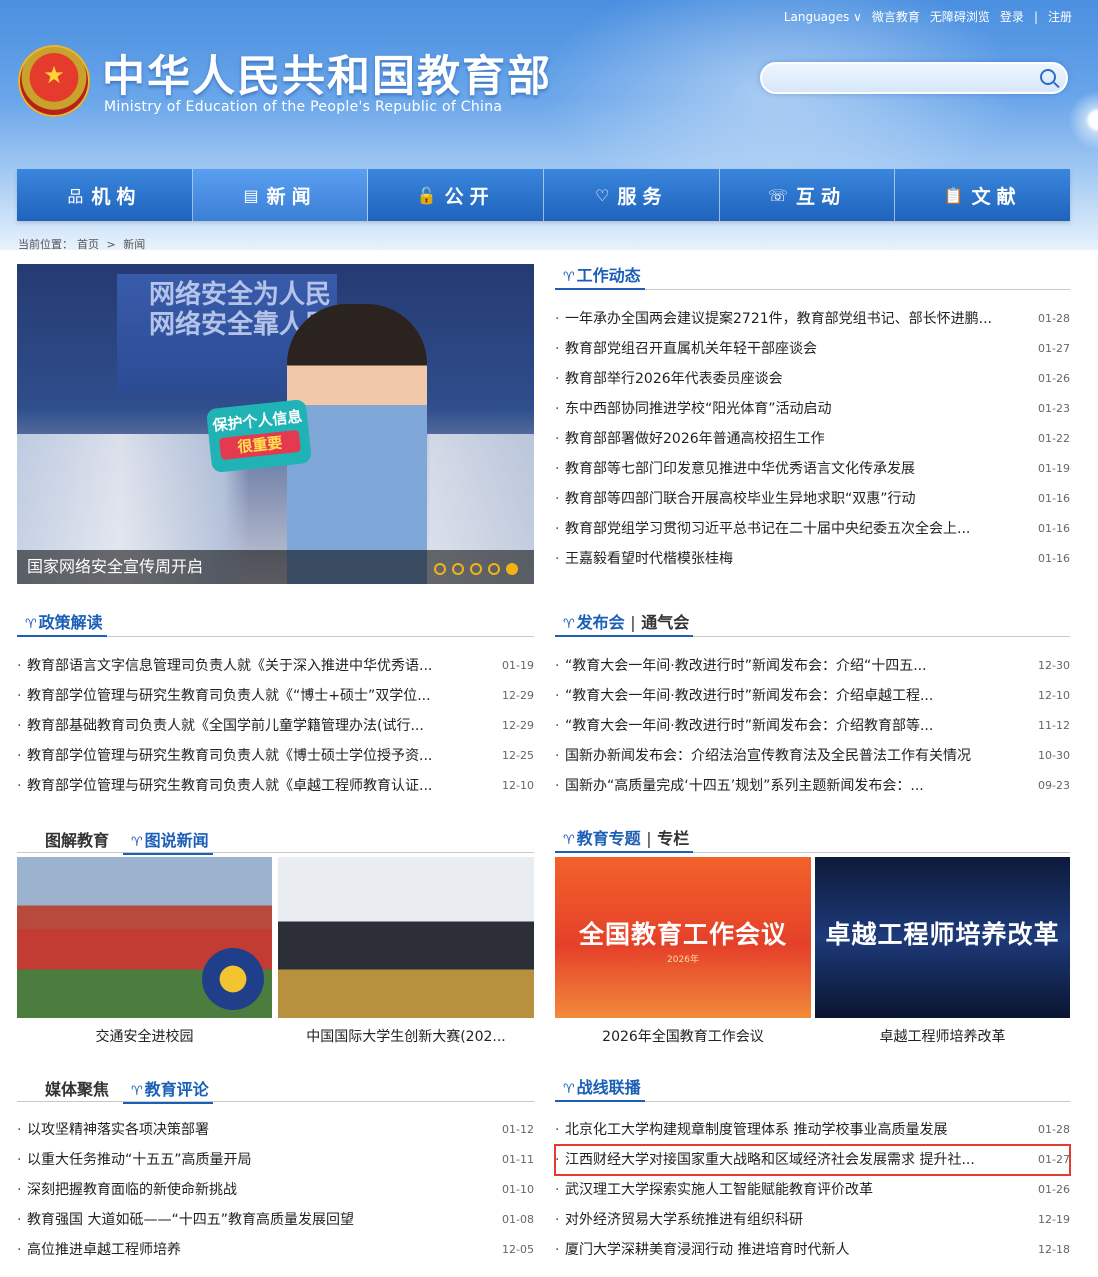  I want to click on topic-caption: 2026年全国教育工作会议, so click(683, 1036).